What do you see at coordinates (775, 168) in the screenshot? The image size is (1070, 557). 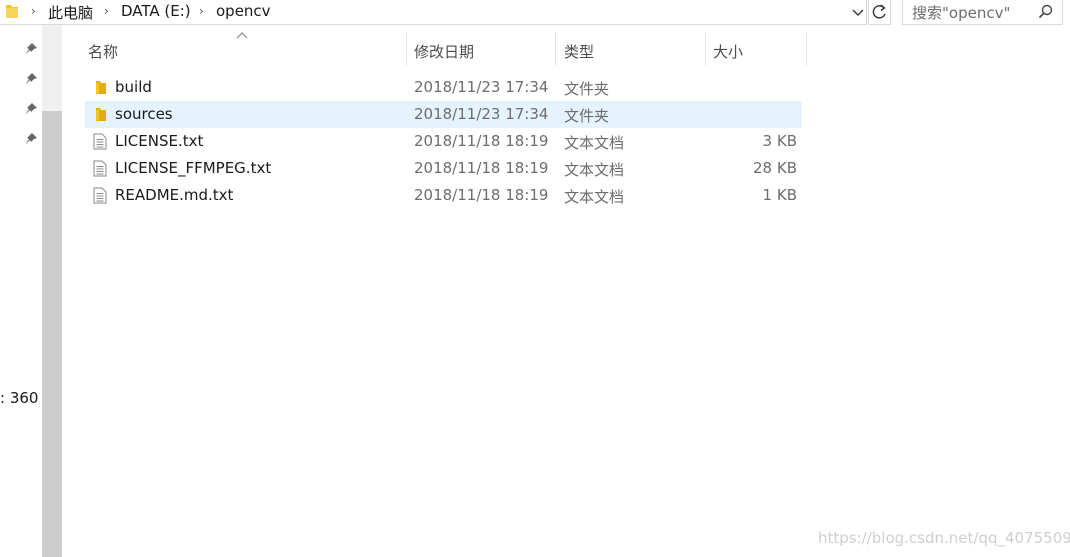 I see `file-size: 28 KB` at bounding box center [775, 168].